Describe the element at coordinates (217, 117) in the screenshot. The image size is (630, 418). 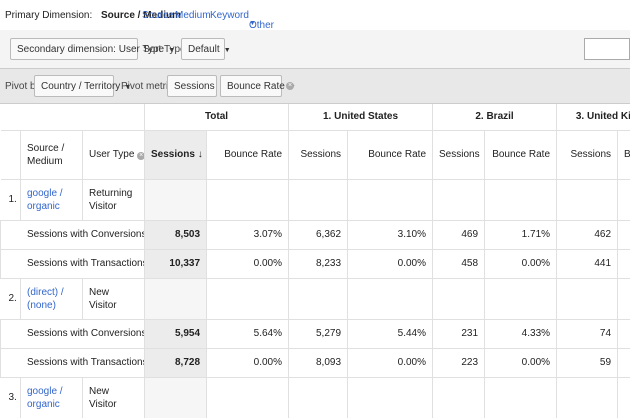
I see `group-total: Total` at that location.